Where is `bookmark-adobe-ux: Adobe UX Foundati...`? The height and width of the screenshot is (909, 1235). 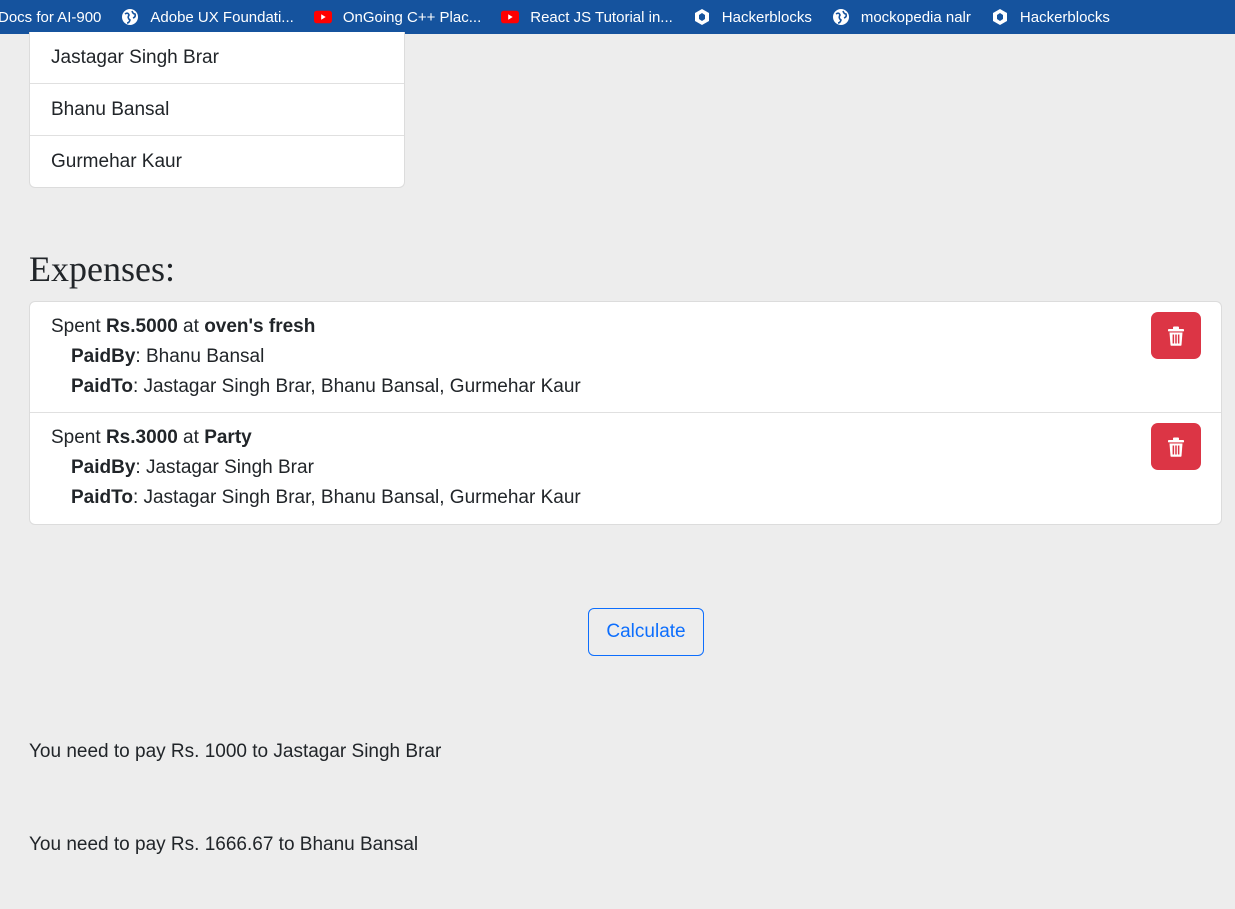
bookmark-adobe-ux: Adobe UX Foundati... is located at coordinates (207, 17).